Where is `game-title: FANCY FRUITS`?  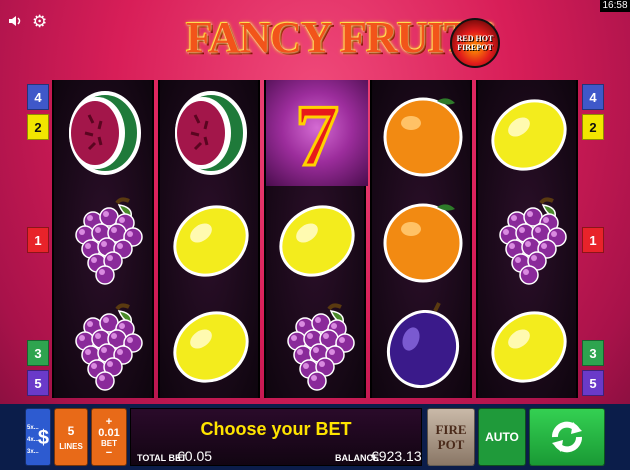
game-title: FANCY FRUITS is located at coordinates (341, 37).